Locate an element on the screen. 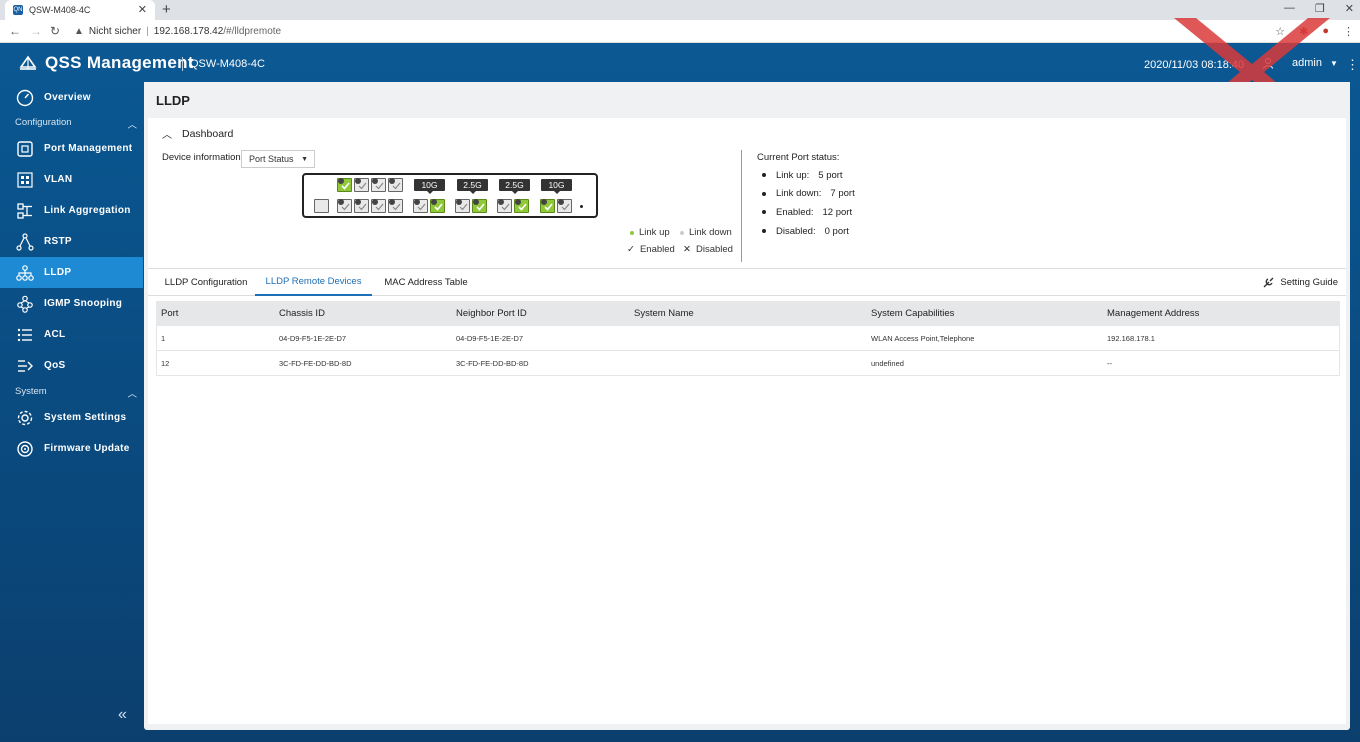 The image size is (1360, 742). star-icon: ☆ is located at coordinates (1280, 31).